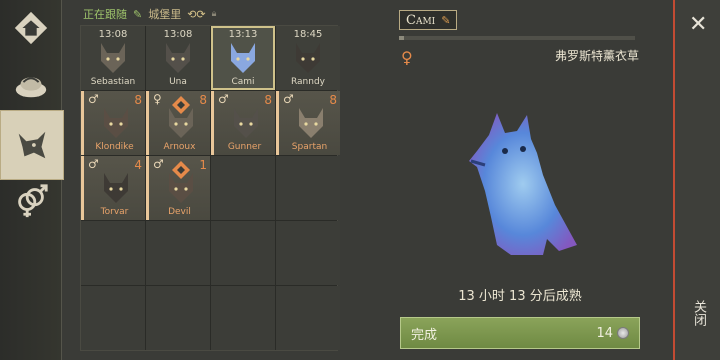  What do you see at coordinates (114, 147) in the screenshot?
I see `wolf-name-label: Klondike` at bounding box center [114, 147].